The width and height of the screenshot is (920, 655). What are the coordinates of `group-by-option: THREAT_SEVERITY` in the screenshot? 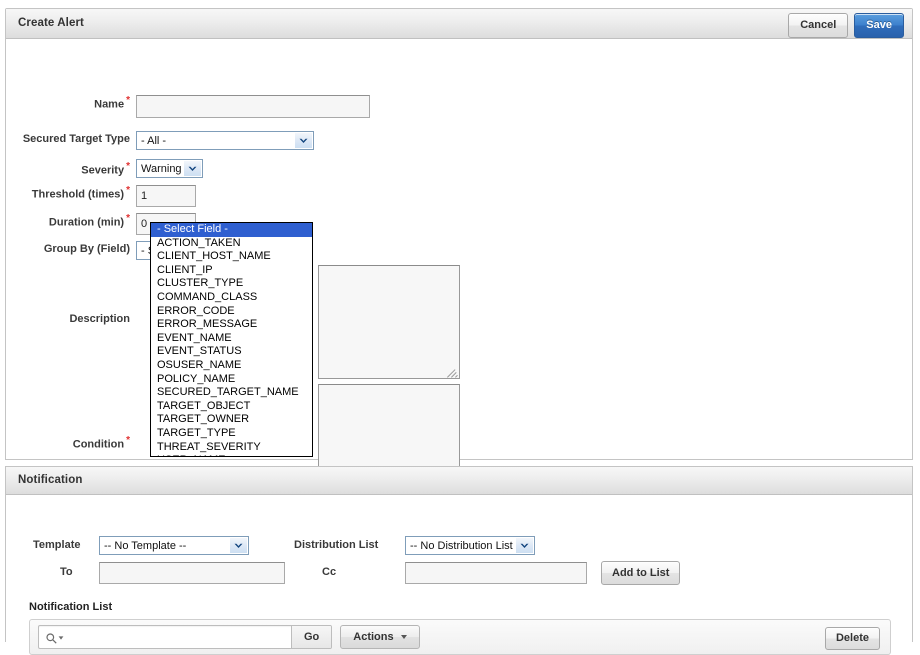 It's located at (231, 448).